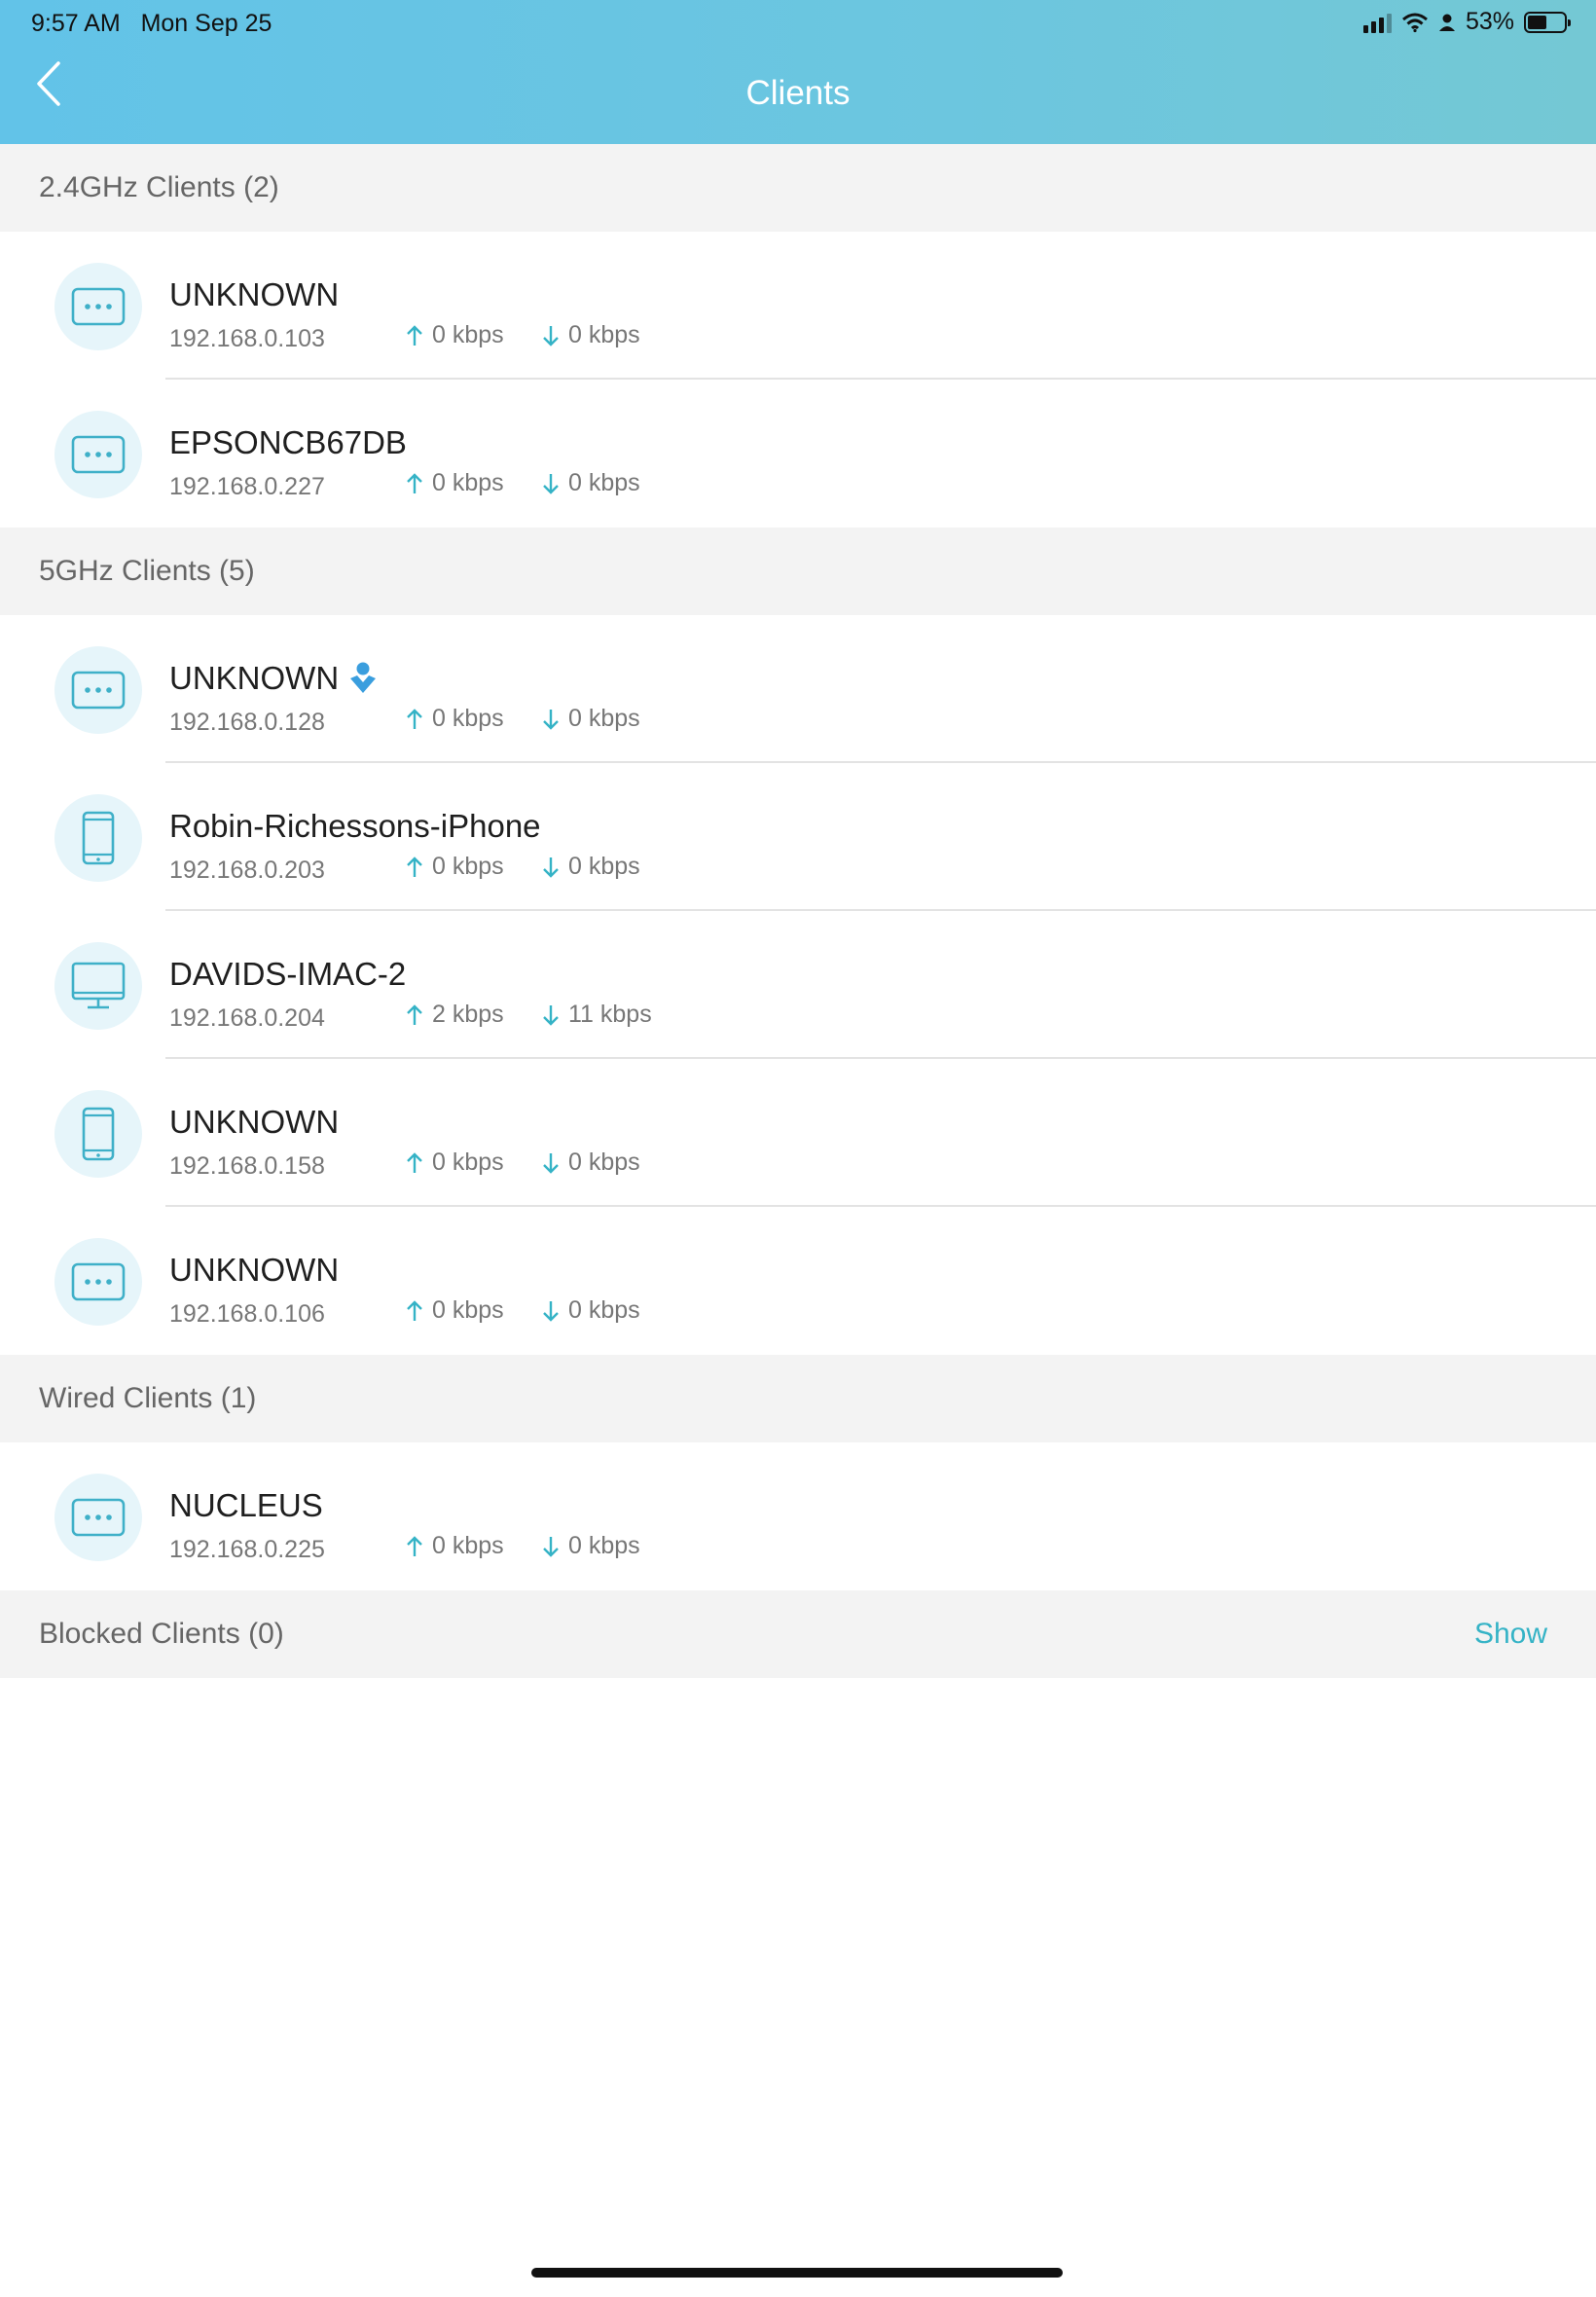 This screenshot has height=2297, width=1596. Describe the element at coordinates (247, 1314) in the screenshot. I see `client-ip: 192.168.0.106` at that location.